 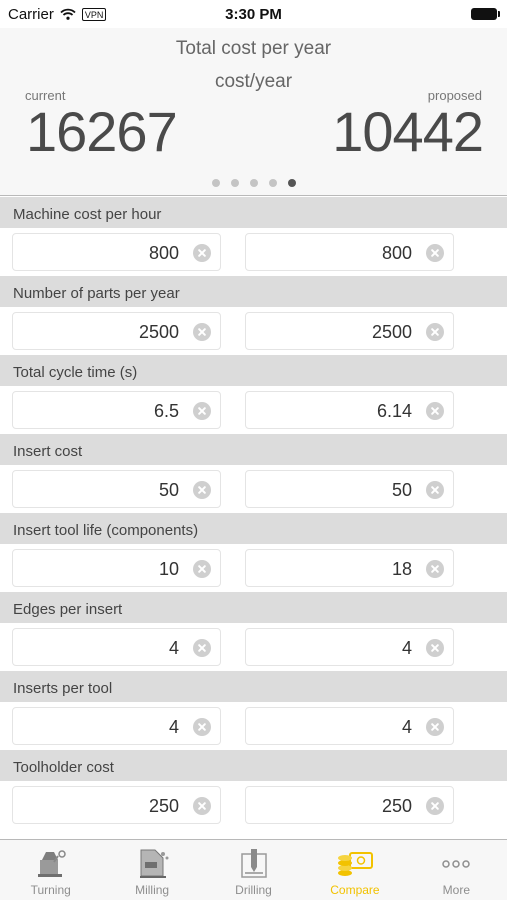 I want to click on field-row: 6.5 6.14, so click(x=253, y=410).